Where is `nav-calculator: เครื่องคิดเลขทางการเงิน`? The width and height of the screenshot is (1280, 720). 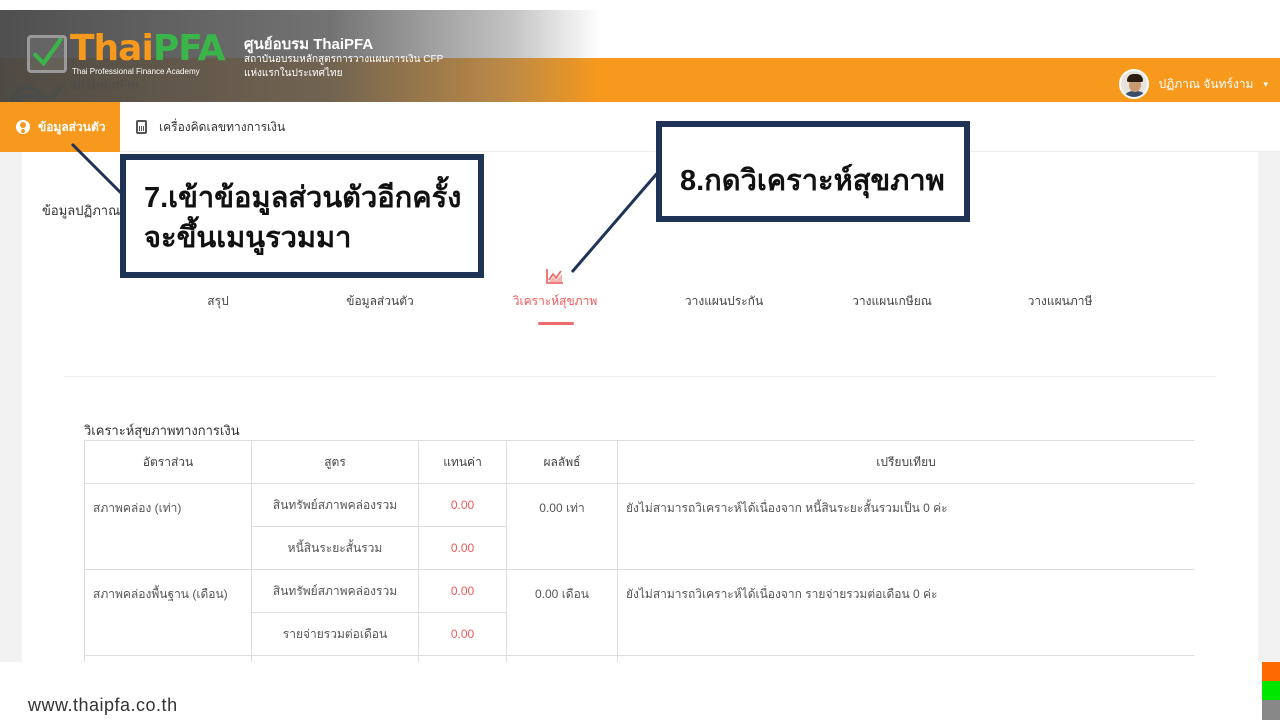
nav-calculator: เครื่องคิดเลขทางการเงิน is located at coordinates (210, 127).